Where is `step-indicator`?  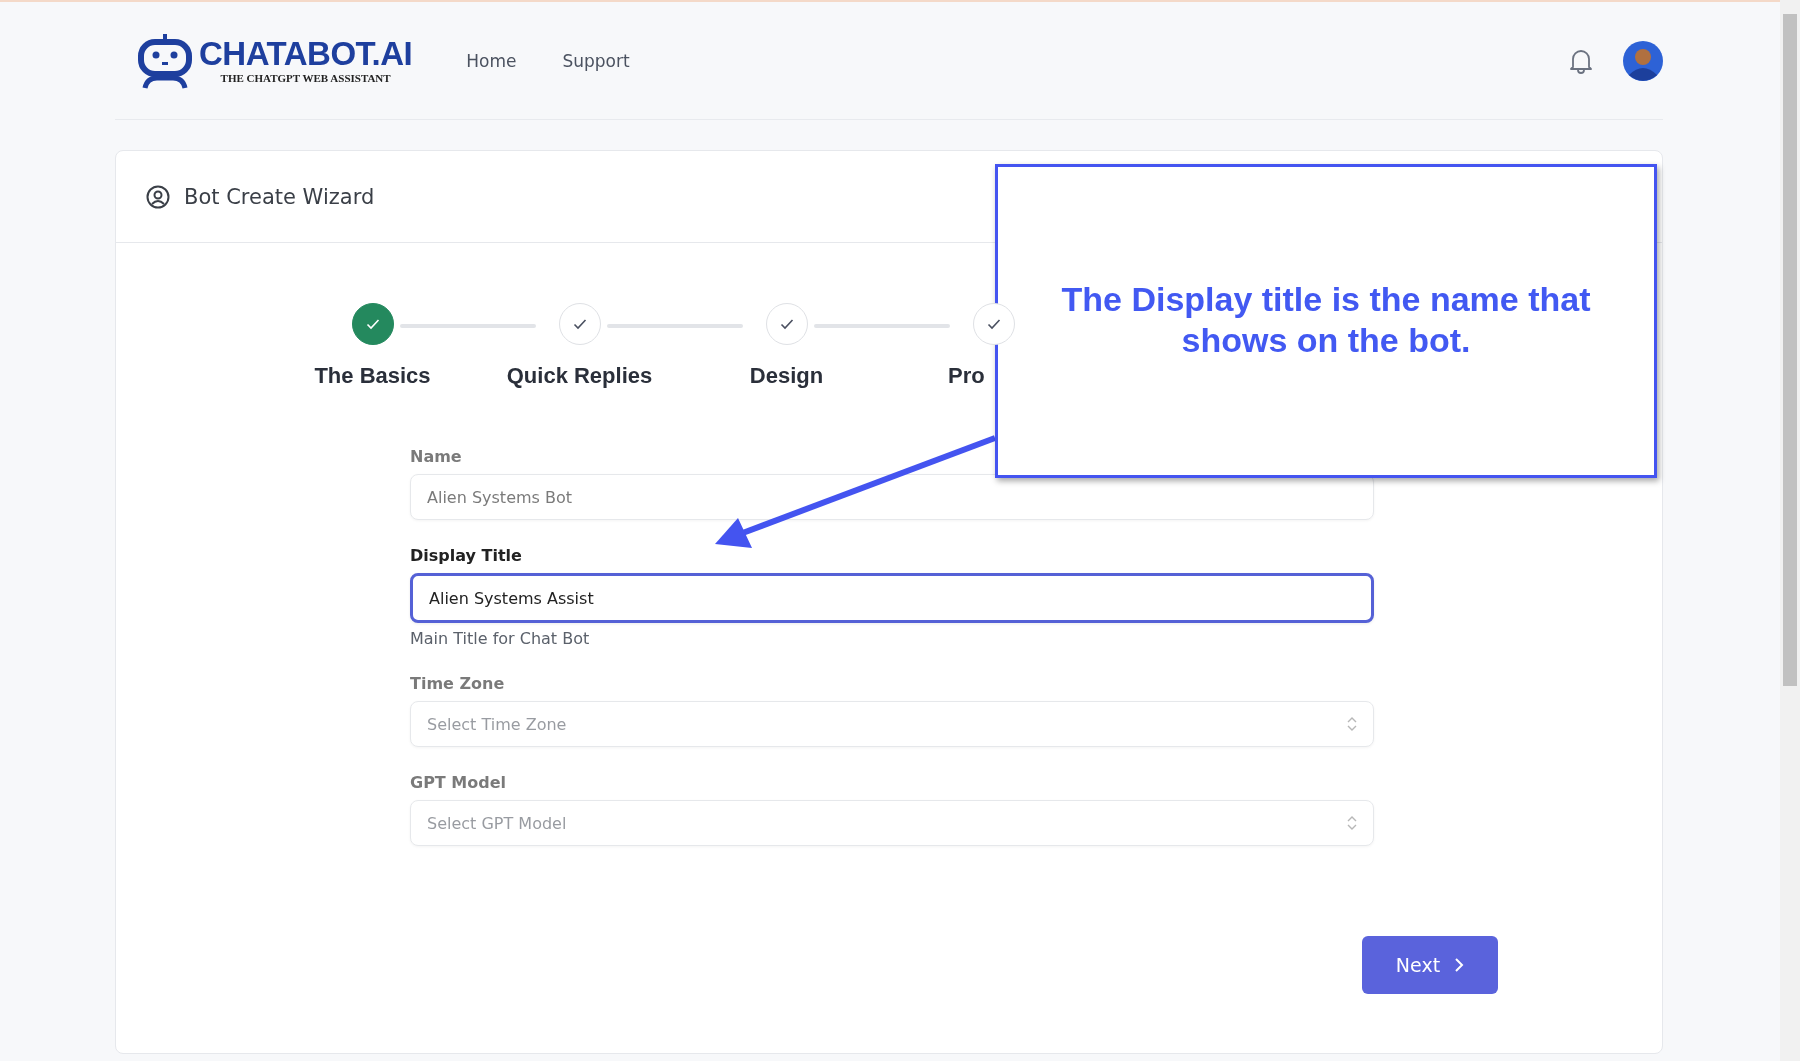
step-indicator is located at coordinates (372, 324).